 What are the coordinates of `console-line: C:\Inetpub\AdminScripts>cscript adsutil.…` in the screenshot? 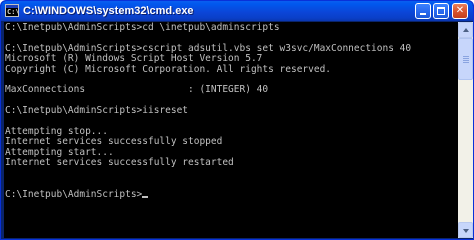 It's located at (208, 48).